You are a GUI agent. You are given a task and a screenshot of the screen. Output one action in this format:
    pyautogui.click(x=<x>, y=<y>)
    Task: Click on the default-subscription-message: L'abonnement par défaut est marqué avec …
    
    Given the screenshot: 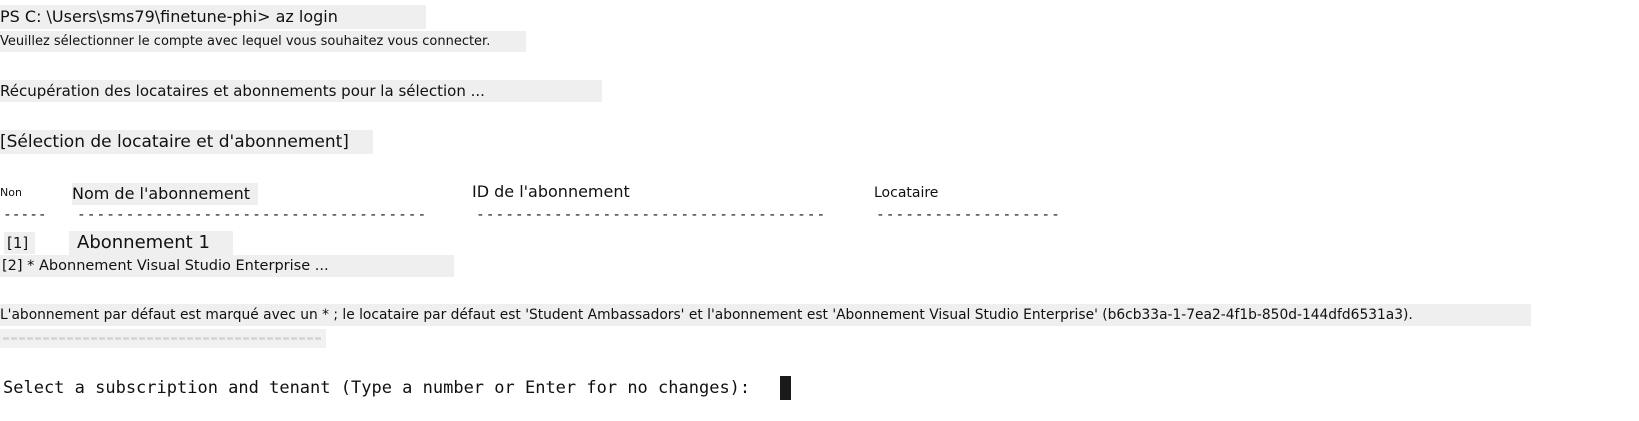 What is the action you would take?
    pyautogui.click(x=765, y=315)
    